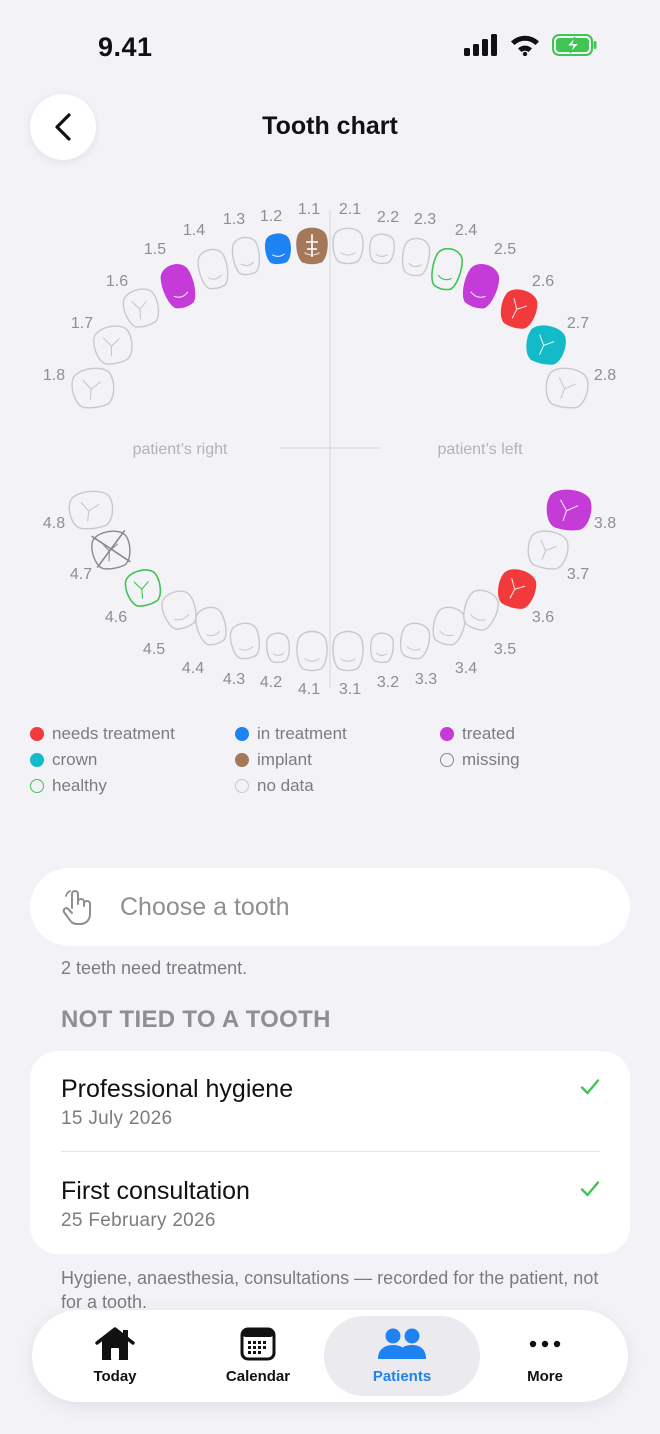  What do you see at coordinates (113, 733) in the screenshot?
I see `legend-label: needs treatment` at bounding box center [113, 733].